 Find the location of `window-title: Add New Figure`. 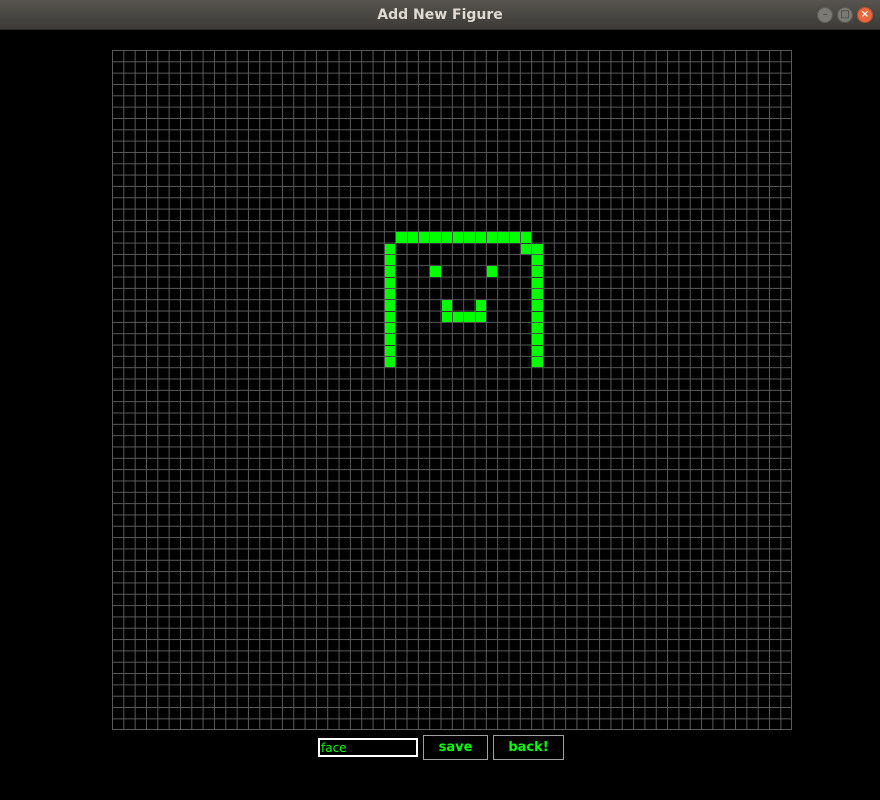

window-title: Add New Figure is located at coordinates (440, 15).